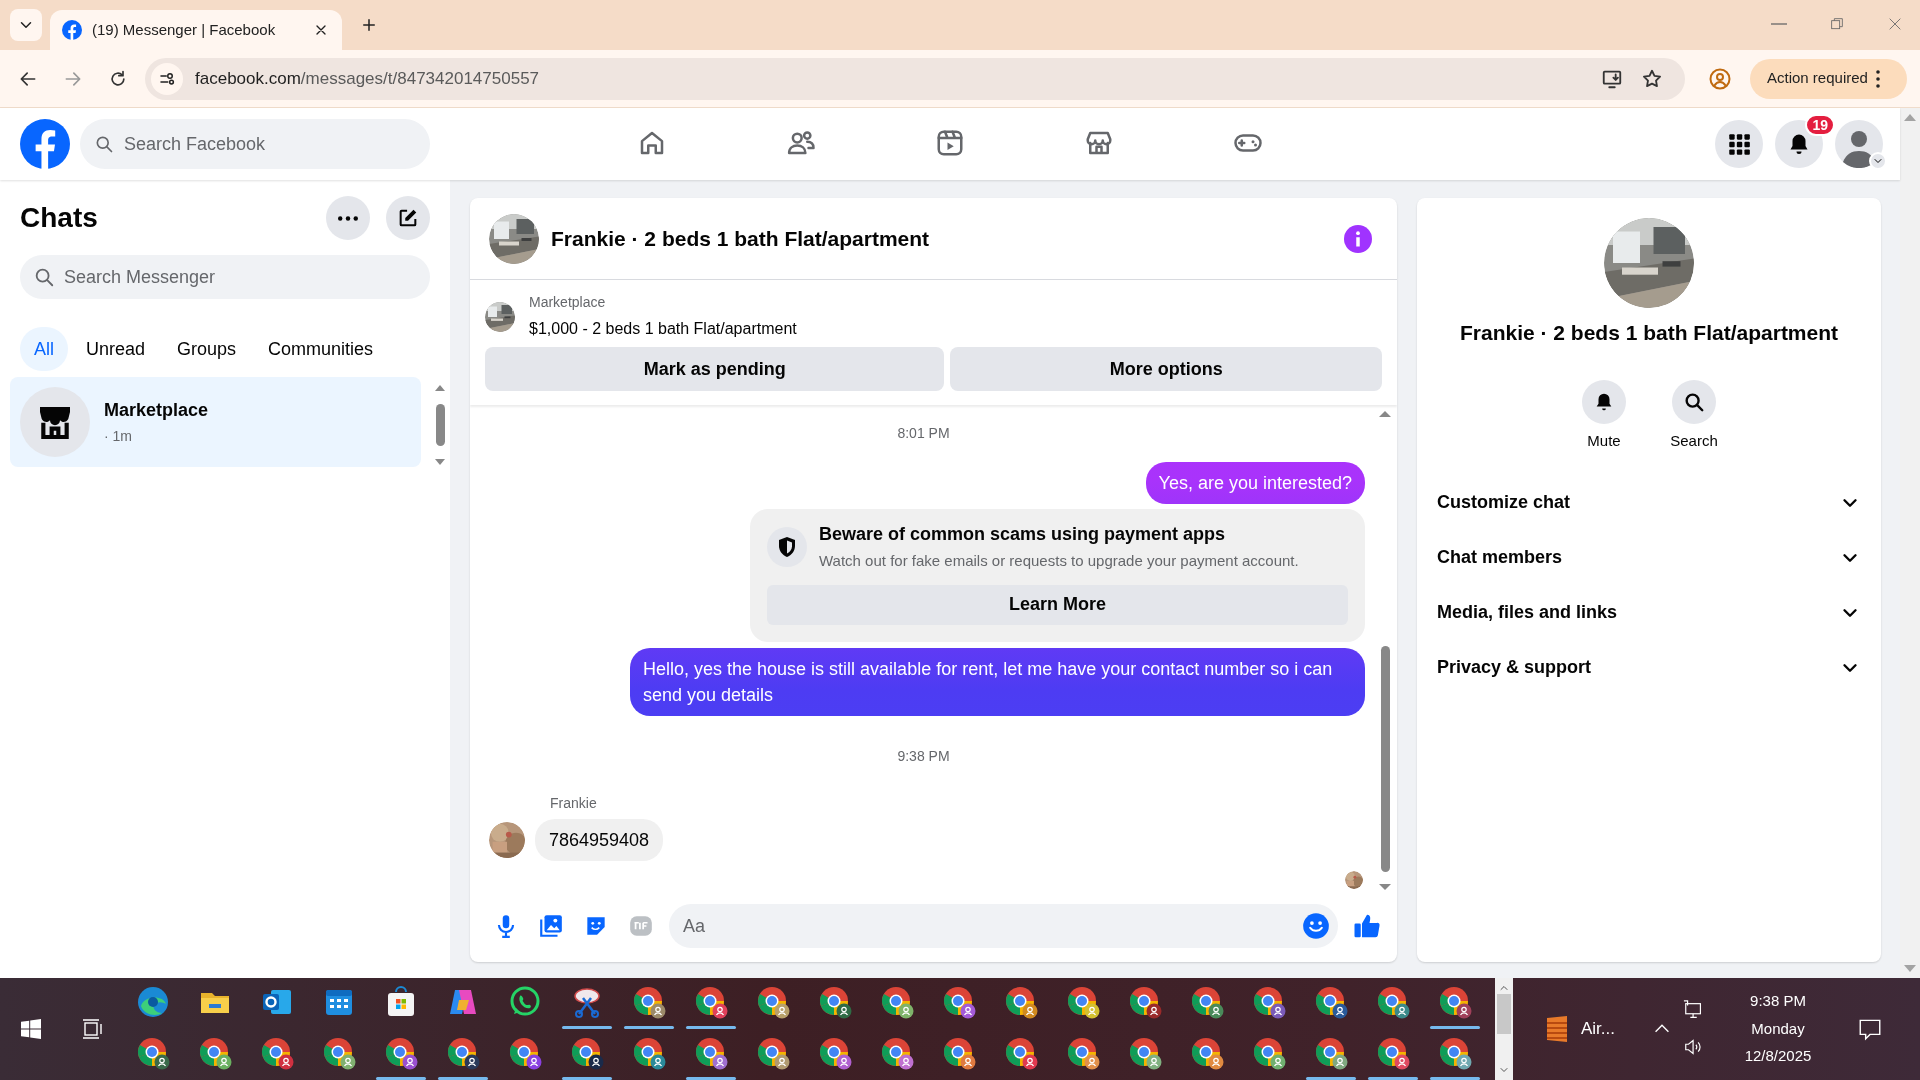 This screenshot has width=1920, height=1080. What do you see at coordinates (1057, 604) in the screenshot?
I see `learn-more-button: Learn More` at bounding box center [1057, 604].